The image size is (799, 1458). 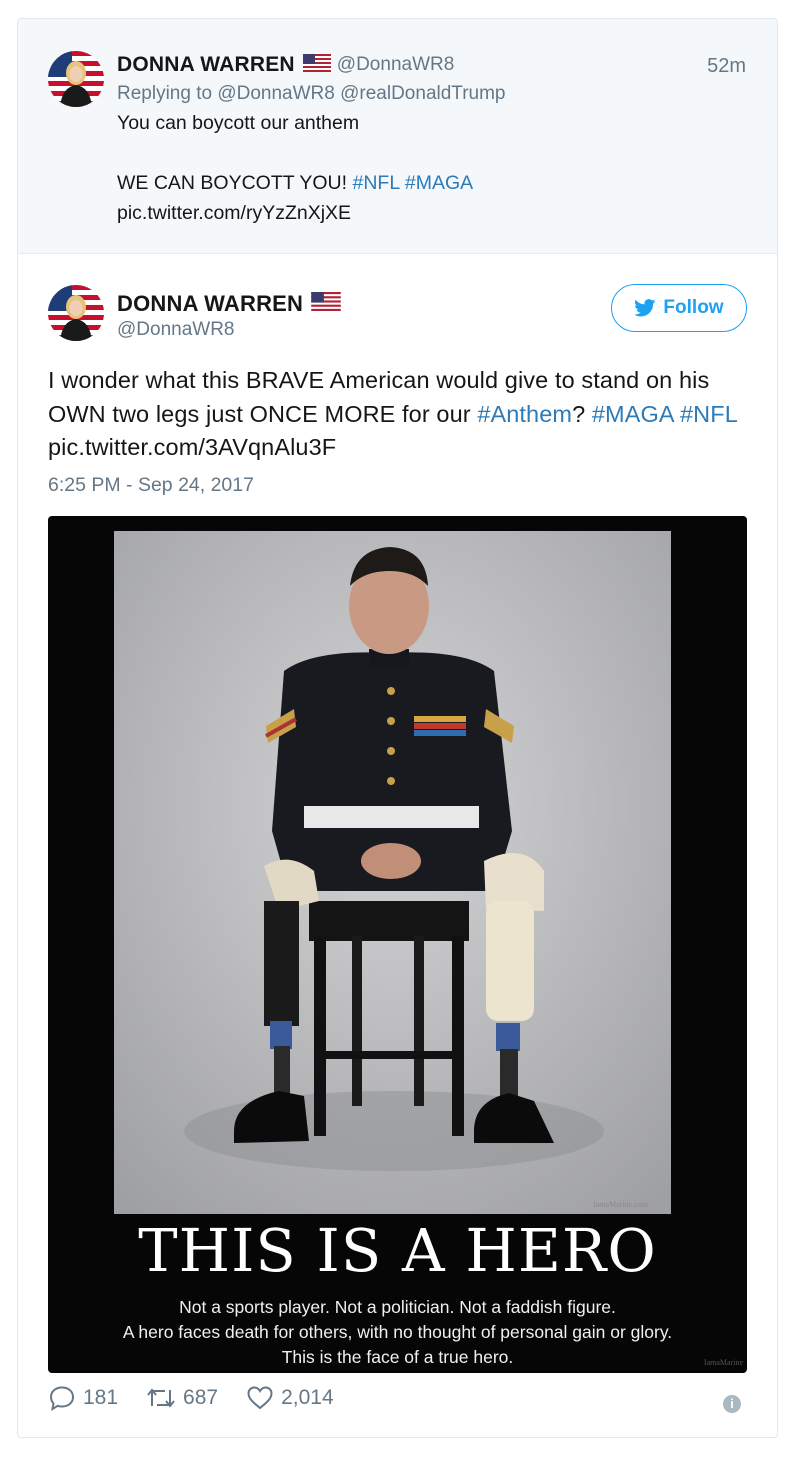 I want to click on parent-text-boycott: WE CAN BOYCOTT YOU!, so click(x=232, y=183).